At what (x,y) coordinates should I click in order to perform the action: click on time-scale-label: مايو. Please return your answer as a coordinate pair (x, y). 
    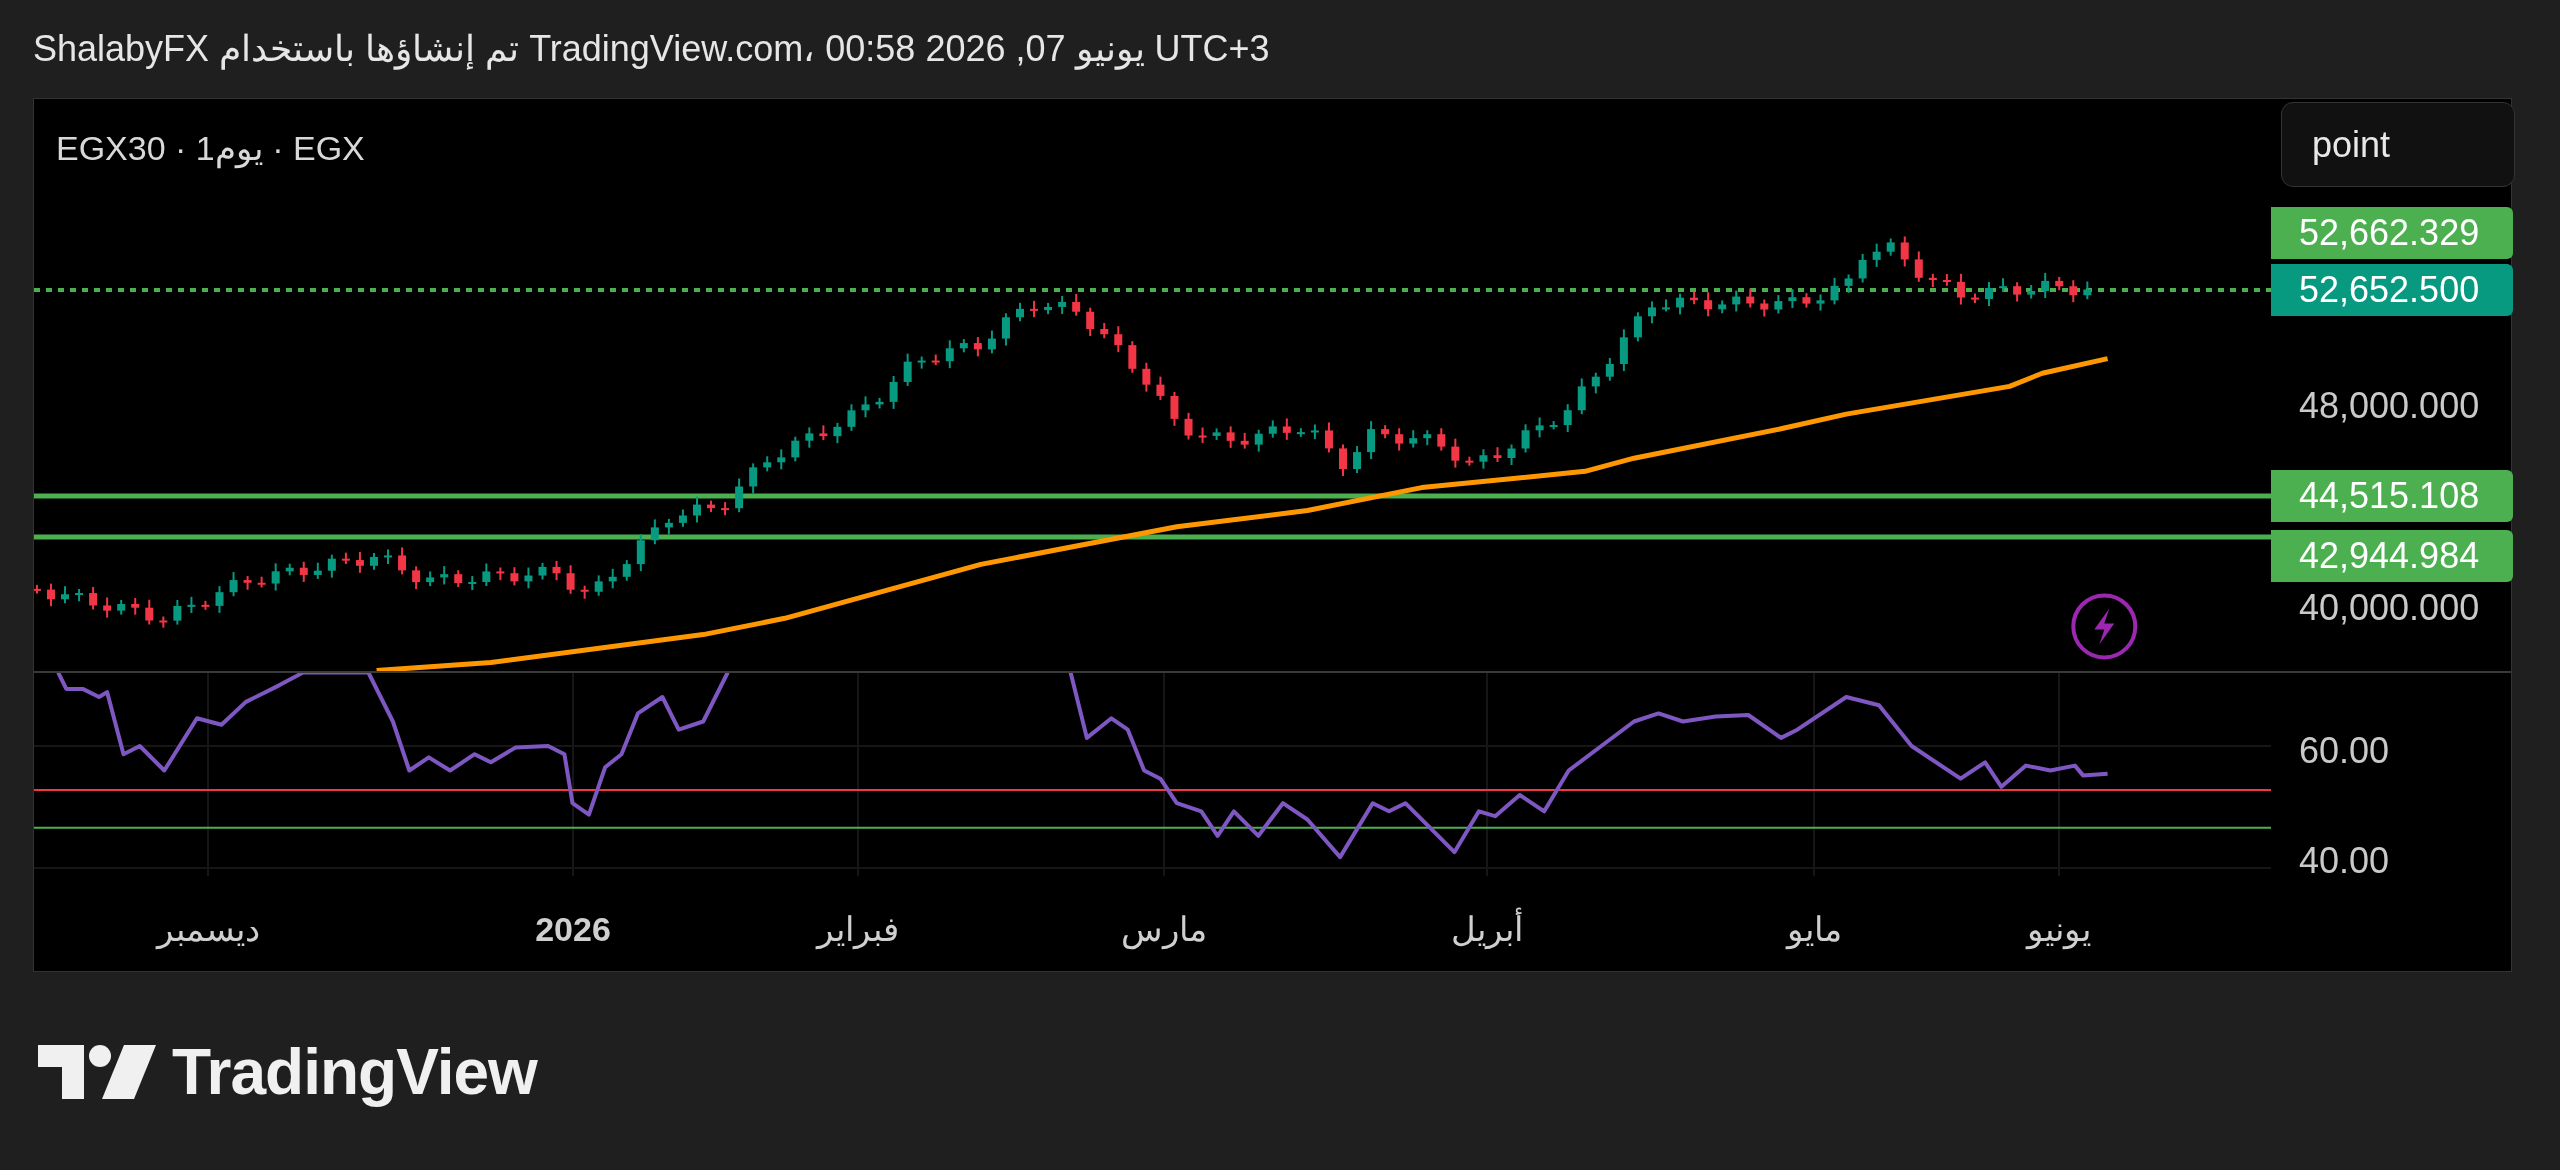
    Looking at the image, I should click on (1814, 930).